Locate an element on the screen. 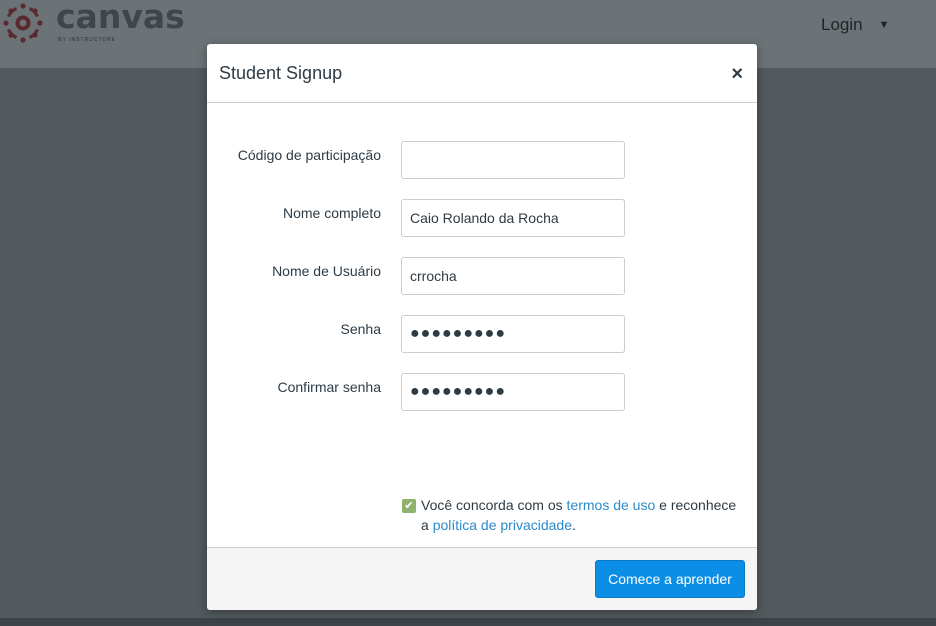  password-row: Senha is located at coordinates (482, 334).